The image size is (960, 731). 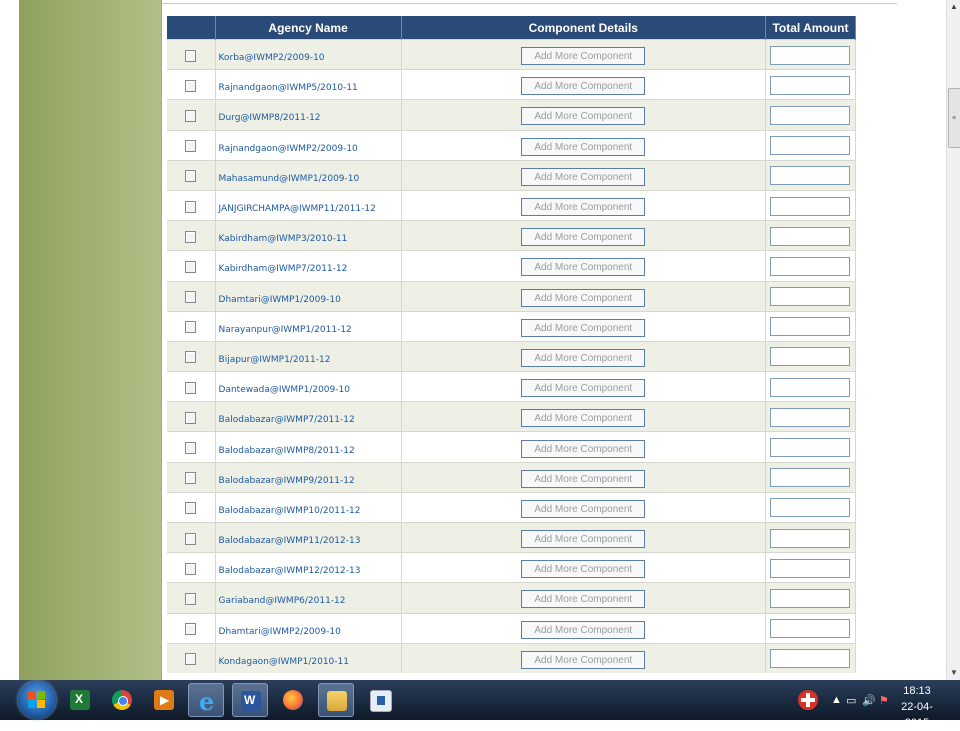 I want to click on scrollbar-thumb: ≡, so click(x=954, y=118).